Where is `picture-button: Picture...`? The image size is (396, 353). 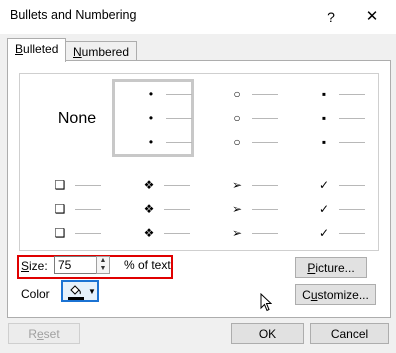 picture-button: Picture... is located at coordinates (331, 267).